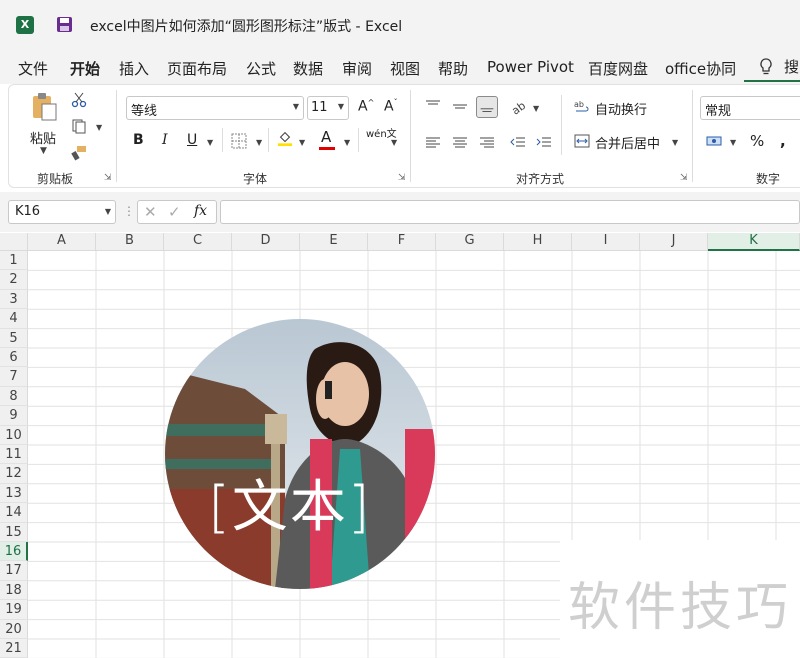 The height and width of the screenshot is (658, 800). Describe the element at coordinates (14, 648) in the screenshot. I see `row-header-21: 21` at that location.